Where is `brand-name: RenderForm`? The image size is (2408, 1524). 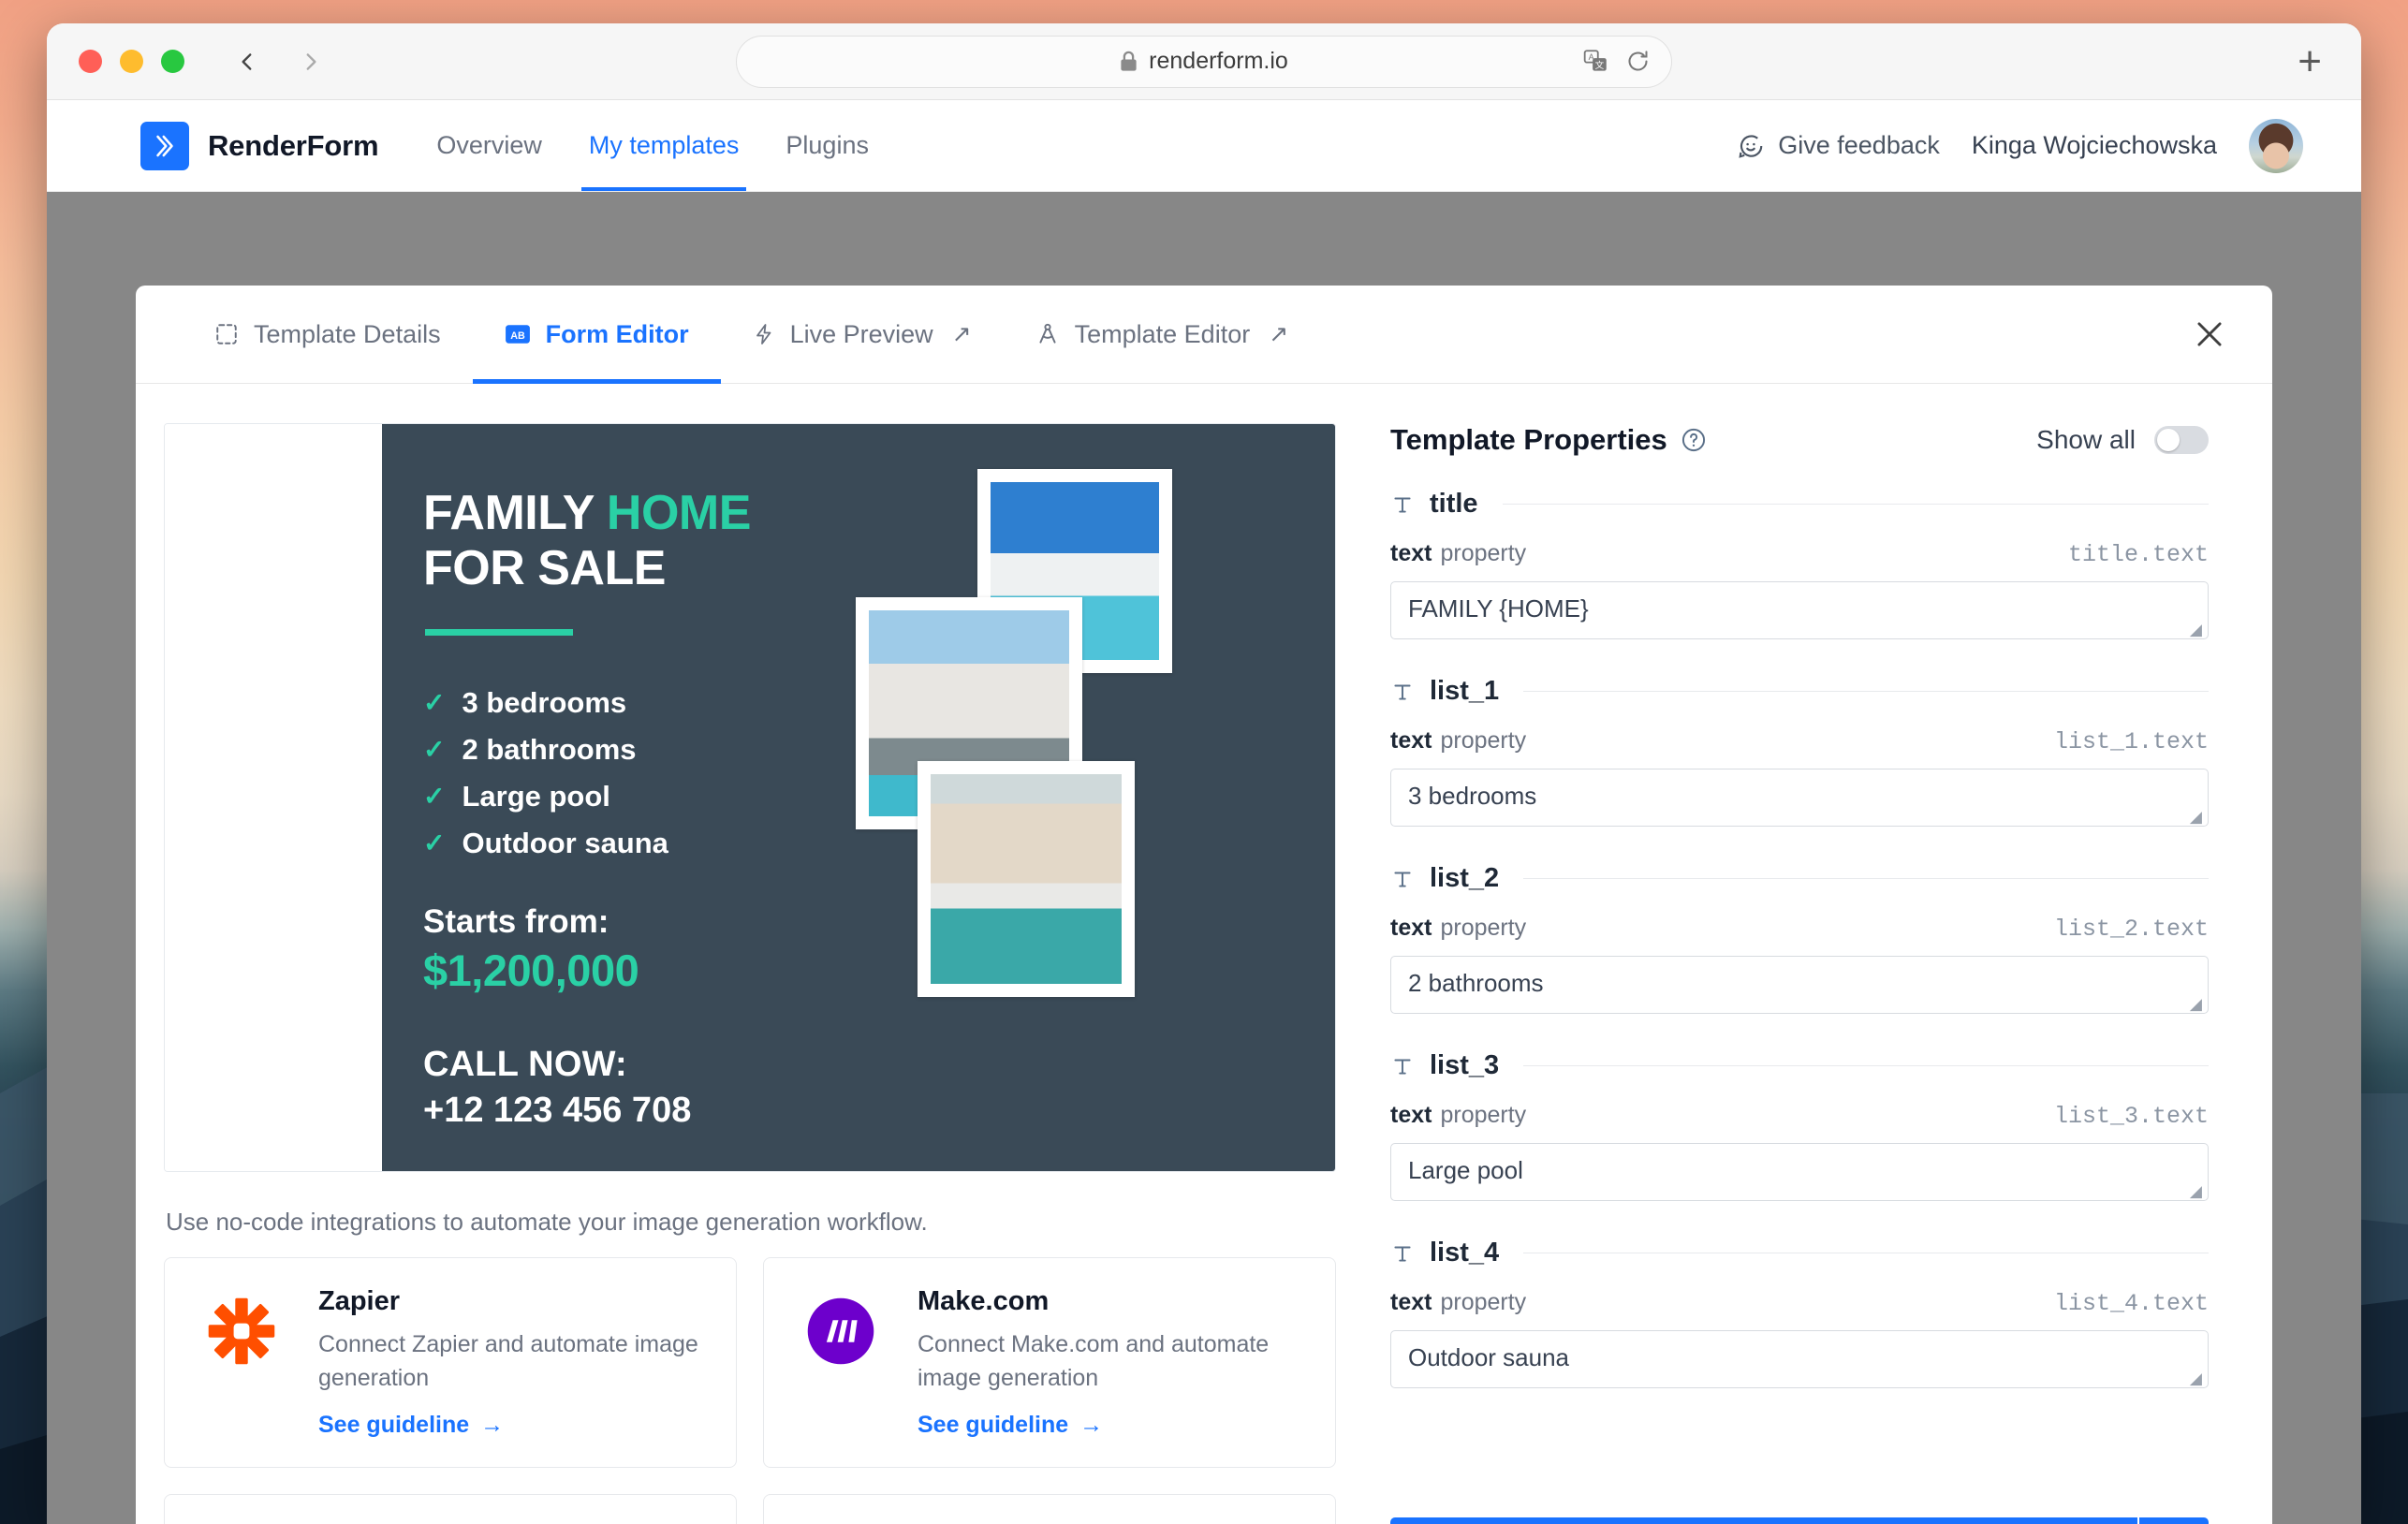 brand-name: RenderForm is located at coordinates (293, 145).